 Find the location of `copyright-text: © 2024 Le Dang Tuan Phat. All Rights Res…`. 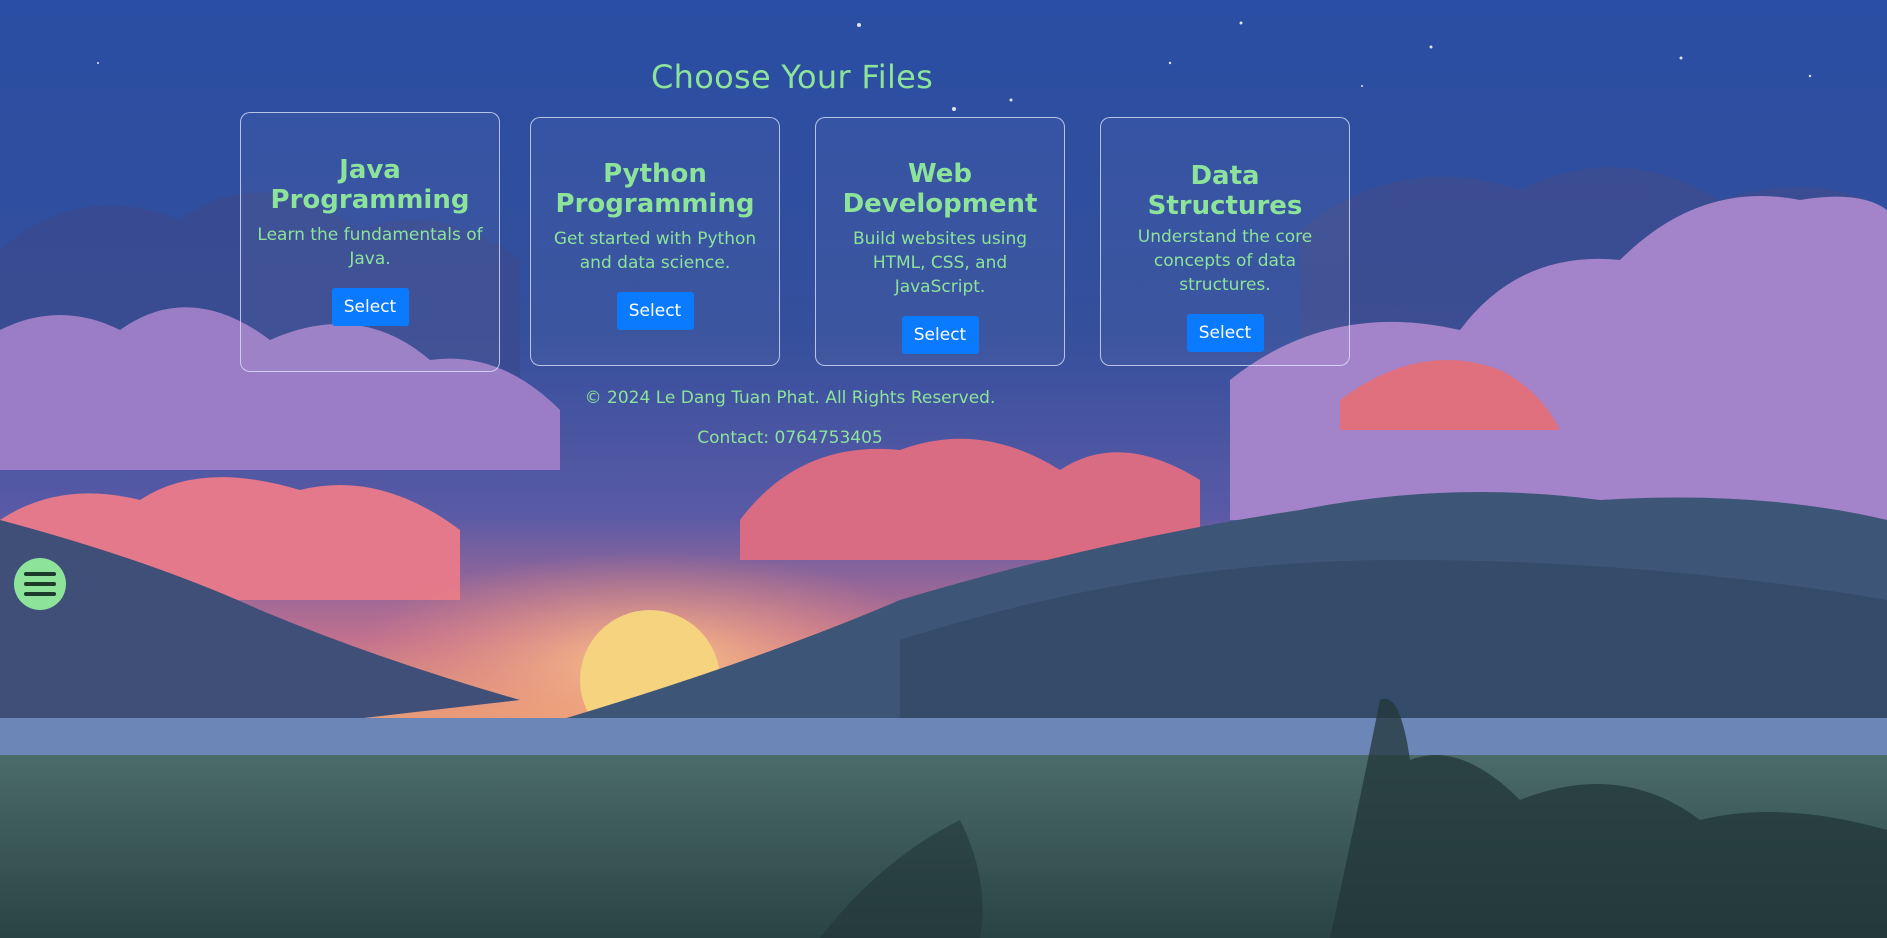

copyright-text: © 2024 Le Dang Tuan Phat. All Rights Res… is located at coordinates (790, 398).